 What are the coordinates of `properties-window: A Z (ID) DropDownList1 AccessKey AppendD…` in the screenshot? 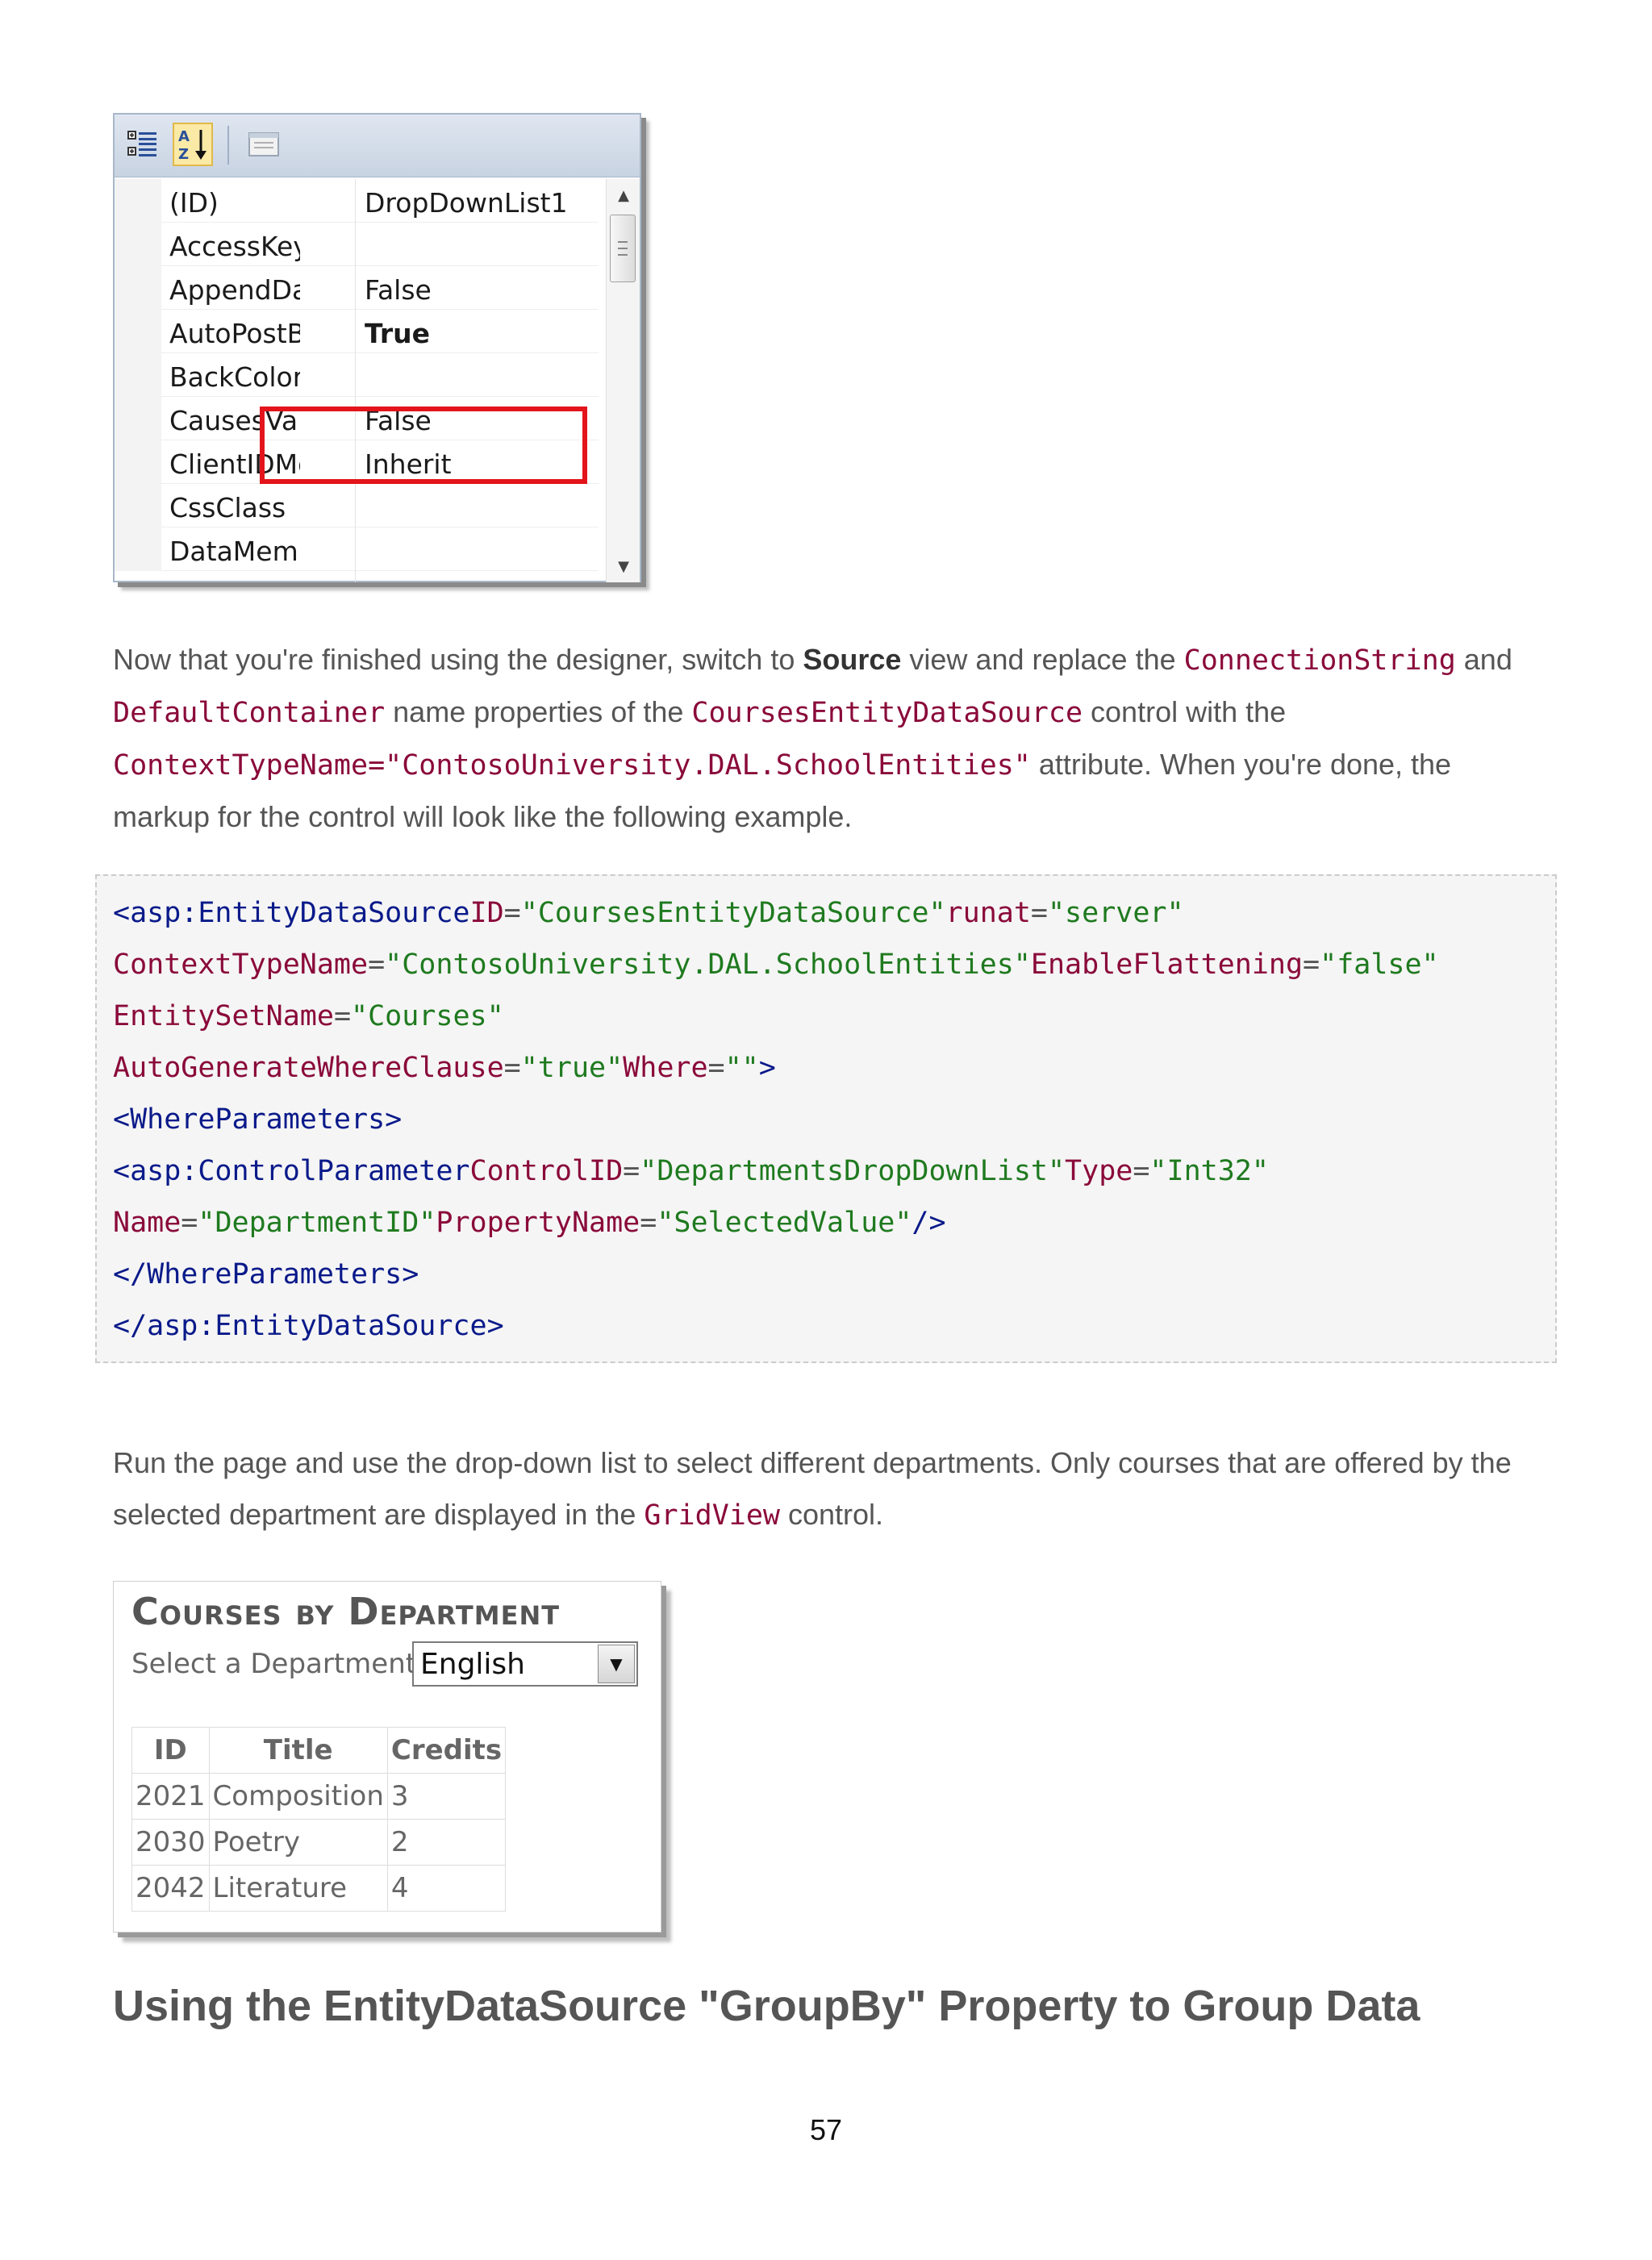 It's located at (377, 347).